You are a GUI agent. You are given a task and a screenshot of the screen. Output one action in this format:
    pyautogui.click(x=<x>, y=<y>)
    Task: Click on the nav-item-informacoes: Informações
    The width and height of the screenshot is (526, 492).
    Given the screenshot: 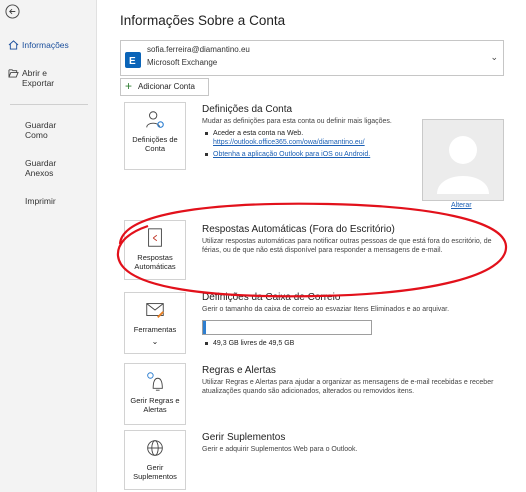 What is the action you would take?
    pyautogui.click(x=40, y=45)
    